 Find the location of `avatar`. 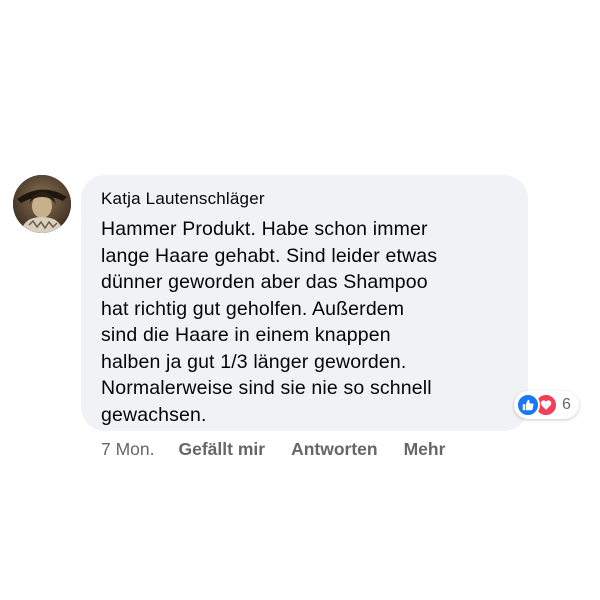

avatar is located at coordinates (42, 204).